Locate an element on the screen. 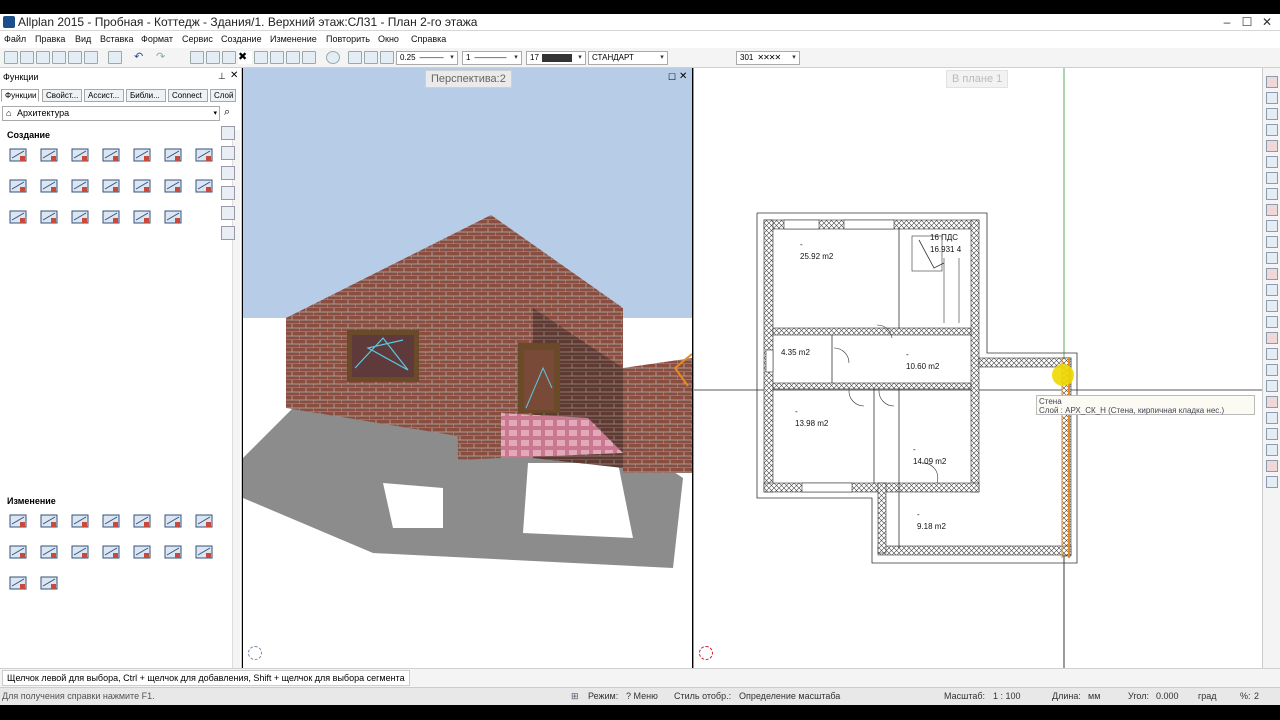 The image size is (1280, 720). tab-layer: Слой is located at coordinates (223, 95).